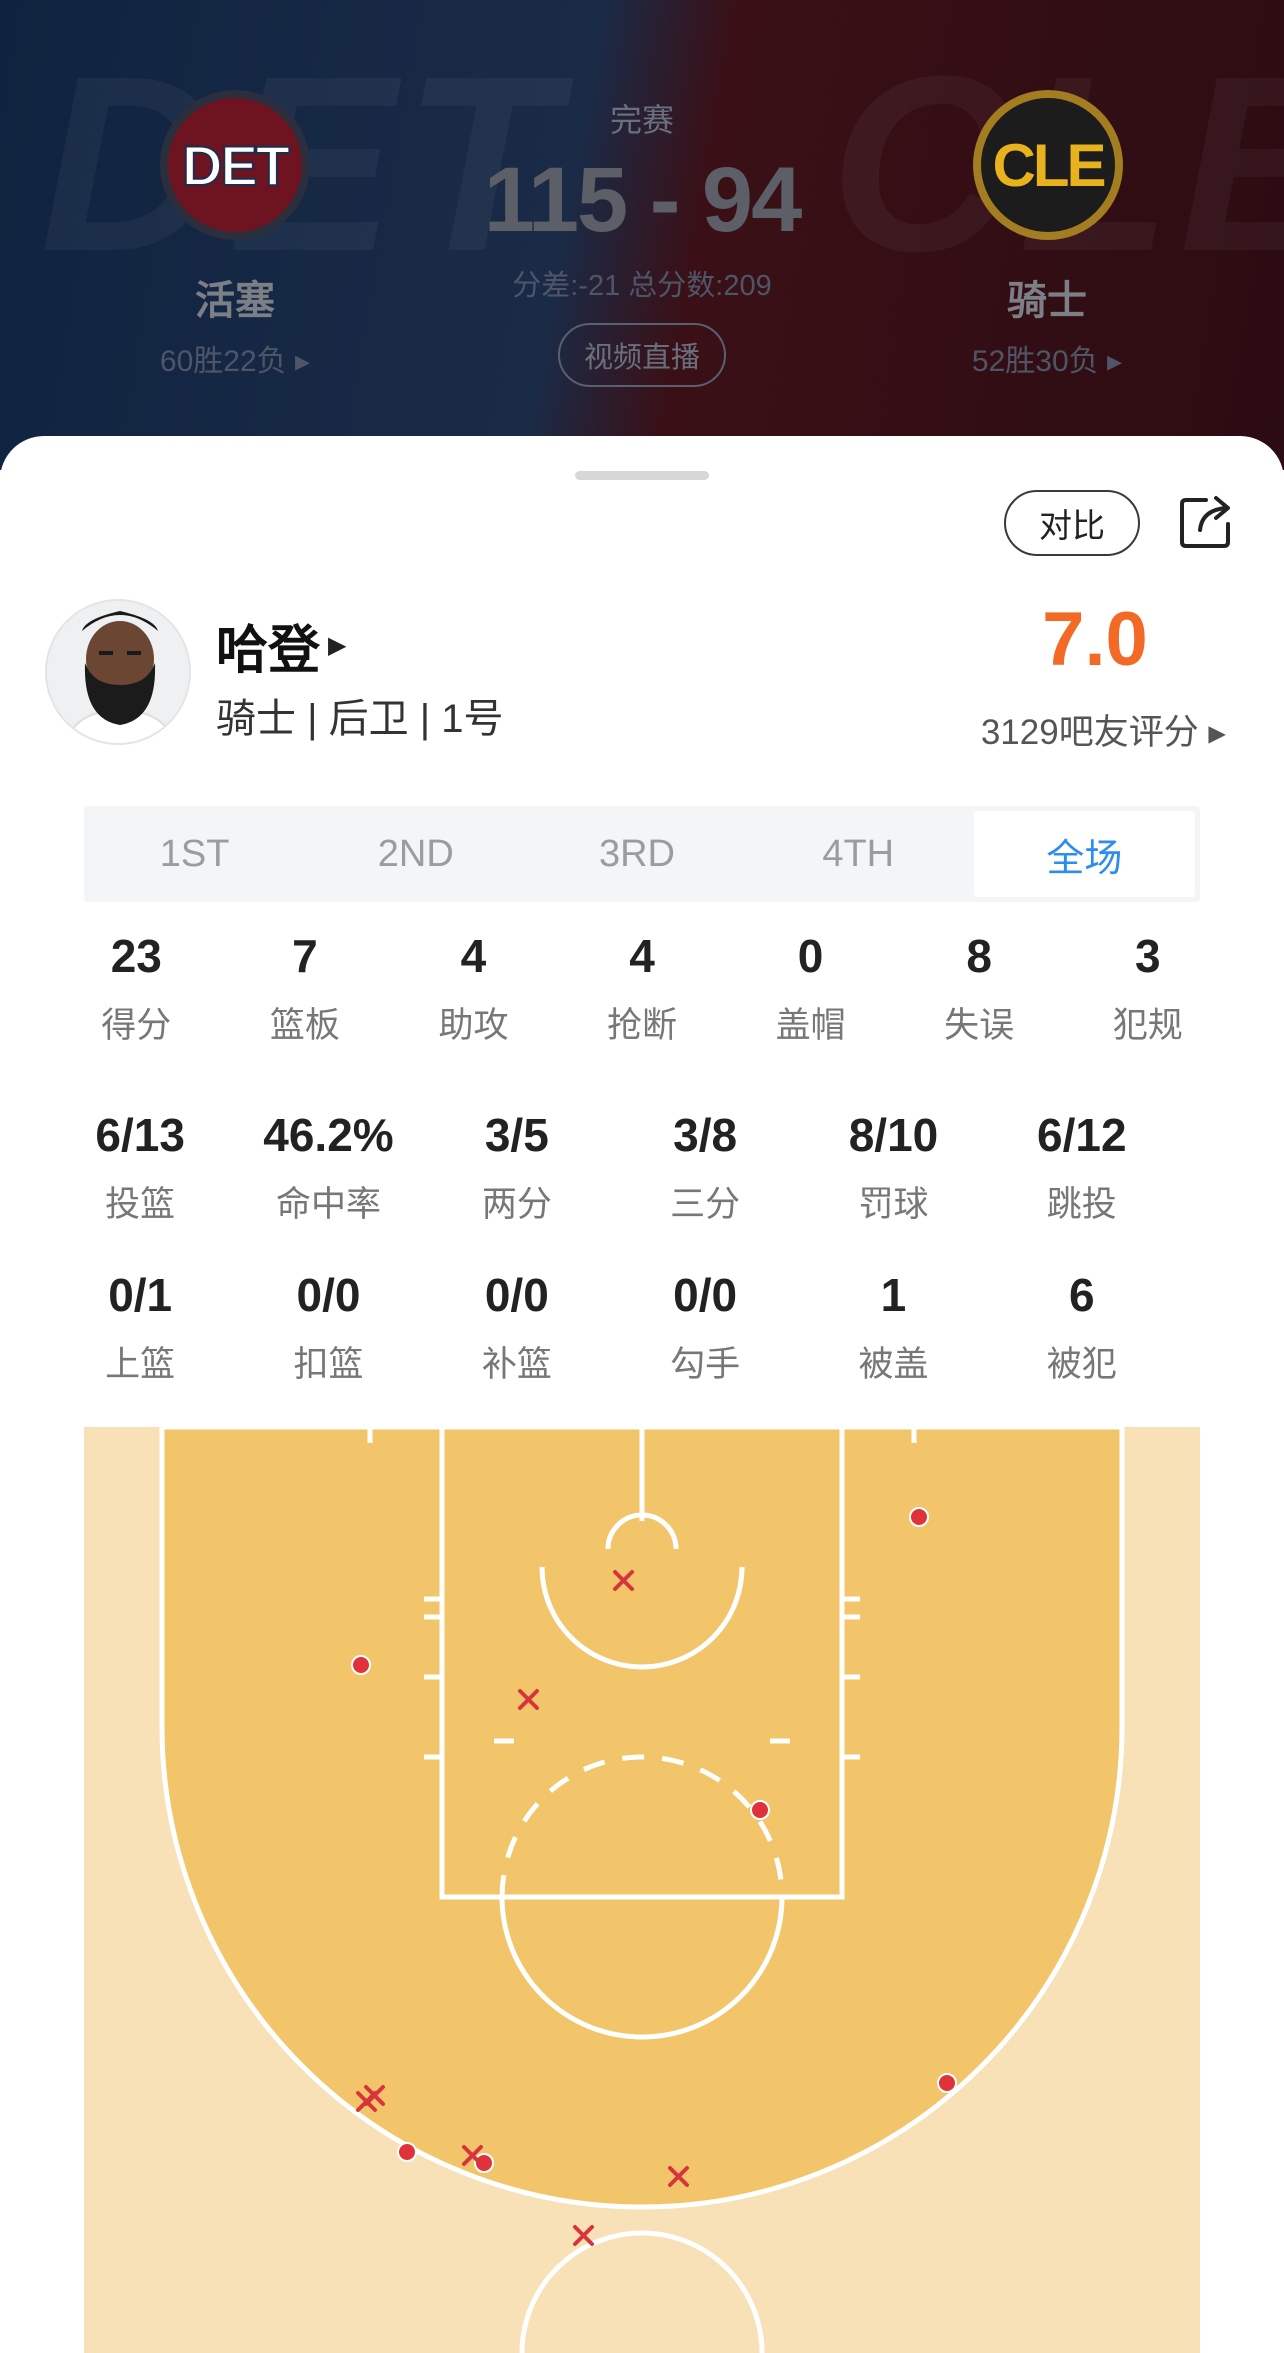 The height and width of the screenshot is (2353, 1284). What do you see at coordinates (1147, 988) in the screenshot?
I see `stat-fouls: 3 犯规` at bounding box center [1147, 988].